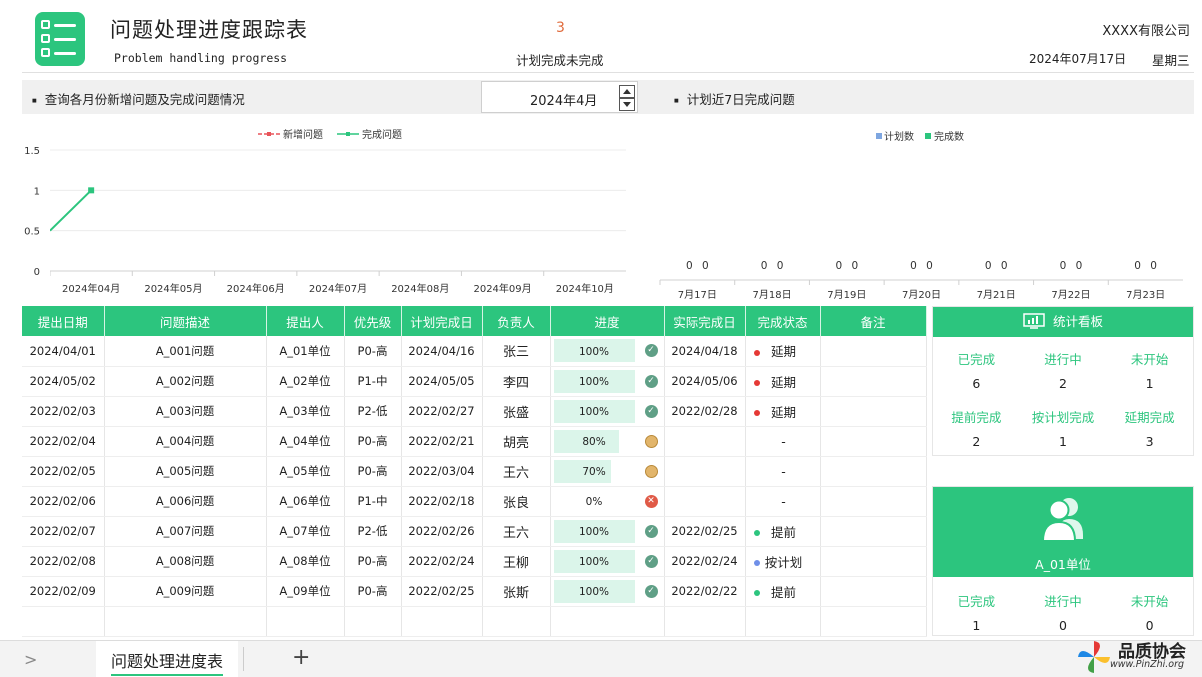 The image size is (1202, 677). Describe the element at coordinates (166, 662) in the screenshot. I see `sheet-tab-label: 问题处理进度表` at that location.